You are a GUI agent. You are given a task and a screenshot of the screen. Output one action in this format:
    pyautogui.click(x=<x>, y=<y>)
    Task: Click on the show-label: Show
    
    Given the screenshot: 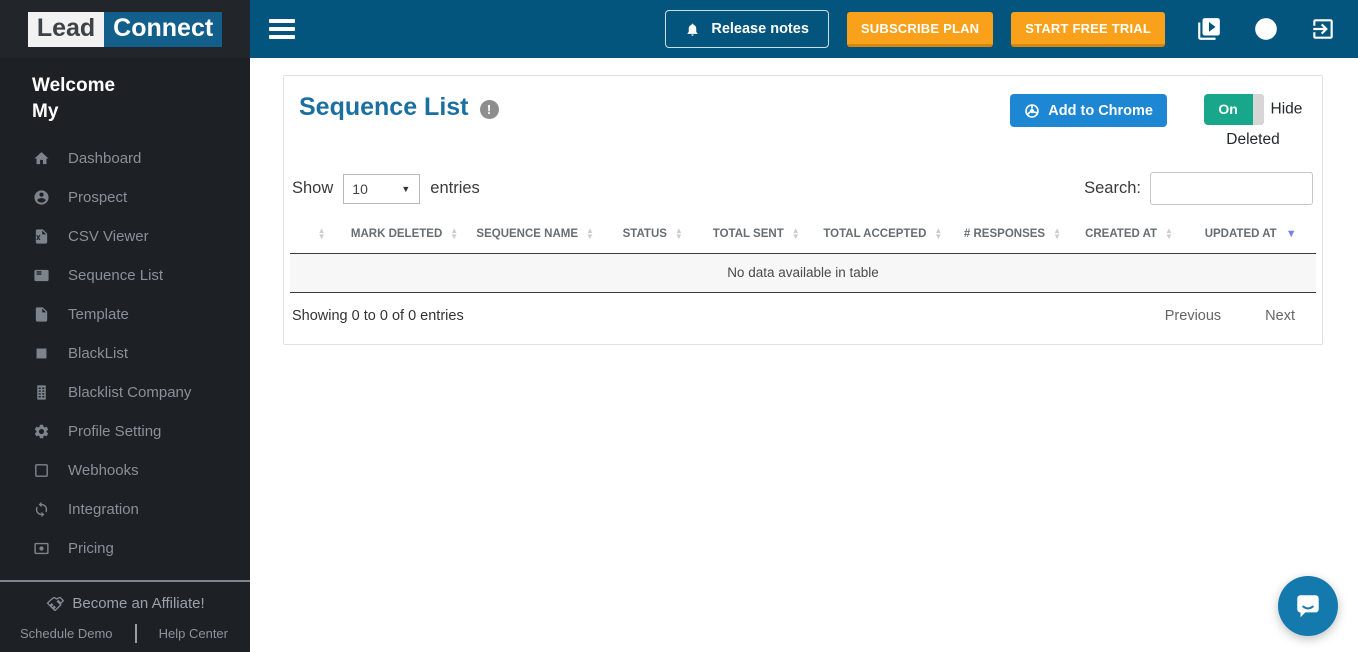 What is the action you would take?
    pyautogui.click(x=313, y=188)
    